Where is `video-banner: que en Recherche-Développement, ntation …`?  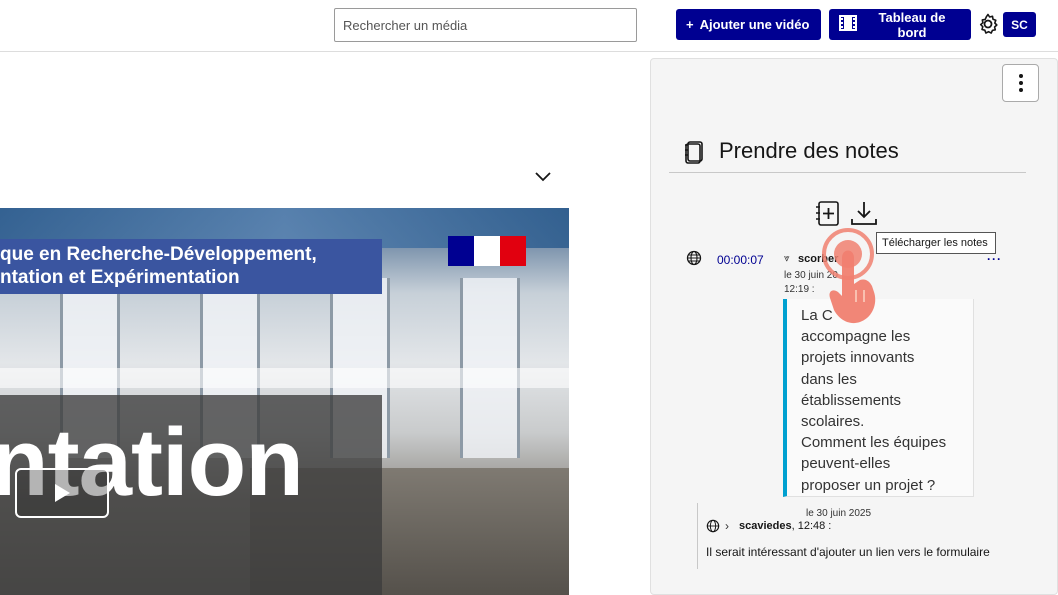 video-banner: que en Recherche-Développement, ntation … is located at coordinates (191, 266).